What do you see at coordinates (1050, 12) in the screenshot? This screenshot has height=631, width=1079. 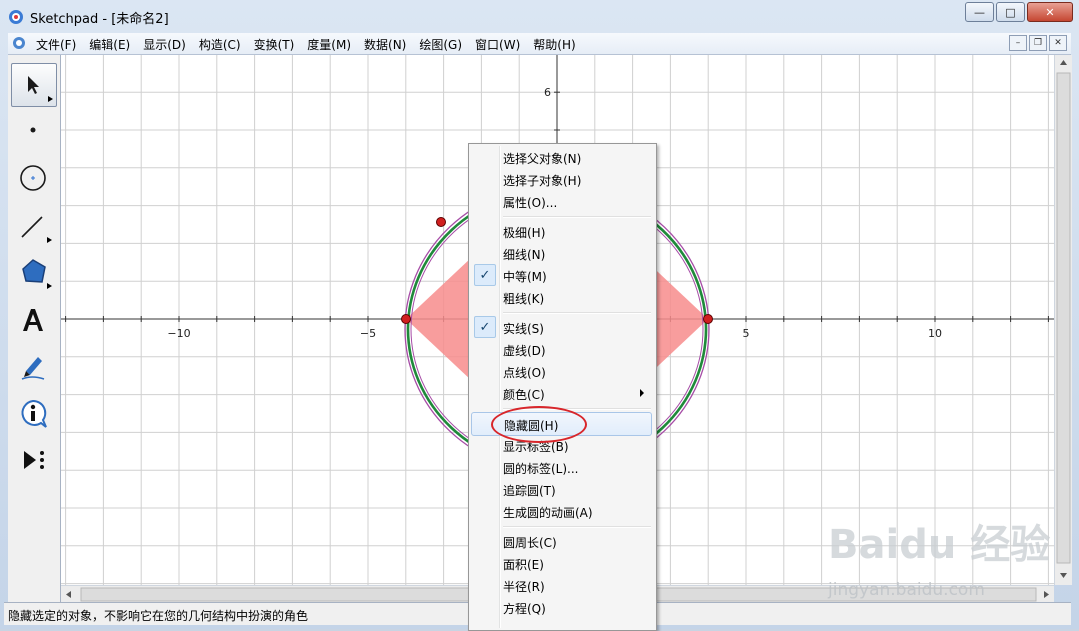 I see `close-button: ✕` at bounding box center [1050, 12].